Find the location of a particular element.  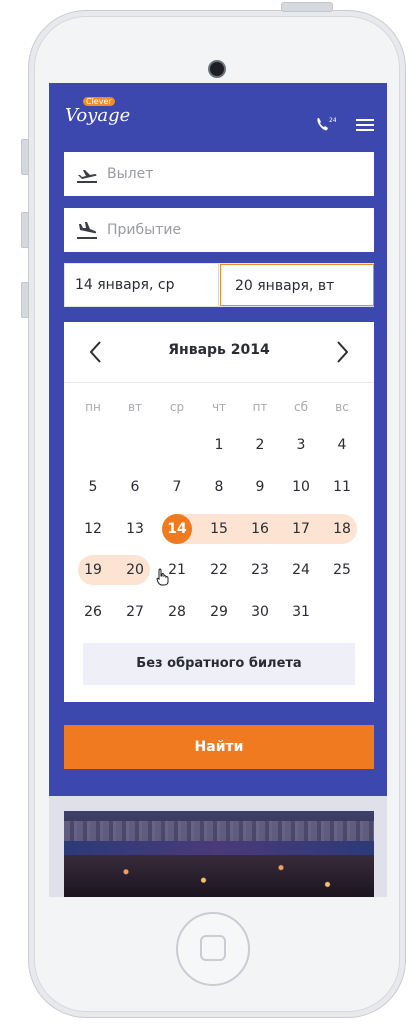

promo-city-photo is located at coordinates (219, 854).